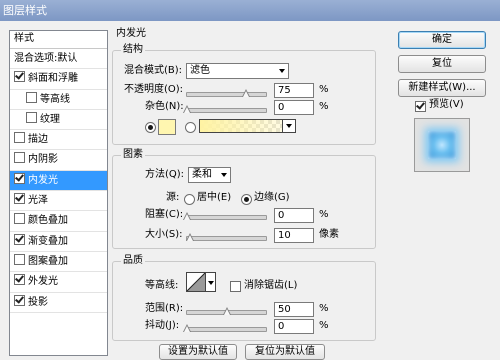 The height and width of the screenshot is (360, 500). Describe the element at coordinates (198, 352) in the screenshot. I see `make-default-button: 设置为默认值` at that location.